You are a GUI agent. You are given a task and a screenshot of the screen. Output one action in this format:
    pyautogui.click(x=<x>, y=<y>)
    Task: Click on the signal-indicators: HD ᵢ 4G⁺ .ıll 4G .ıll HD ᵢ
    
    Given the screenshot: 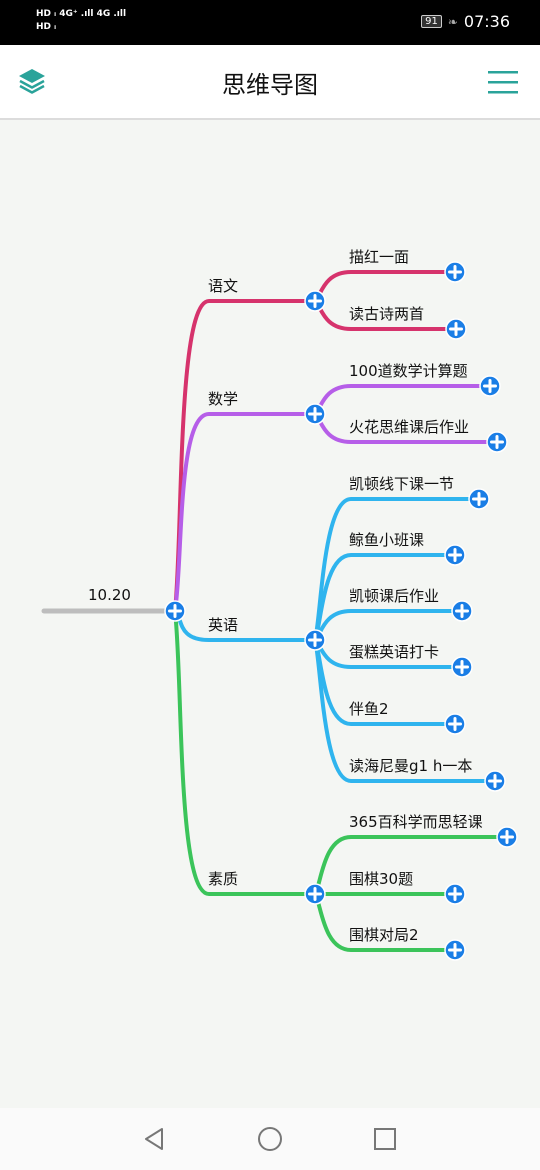 What is the action you would take?
    pyautogui.click(x=81, y=21)
    